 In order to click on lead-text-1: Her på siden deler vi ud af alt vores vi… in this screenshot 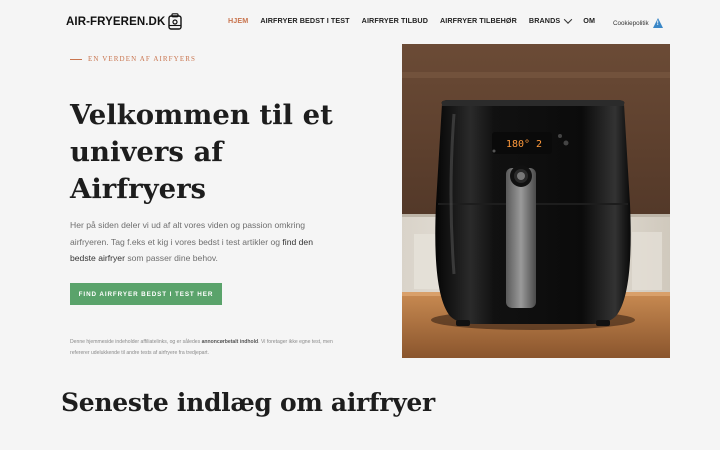, I will do `click(188, 233)`.